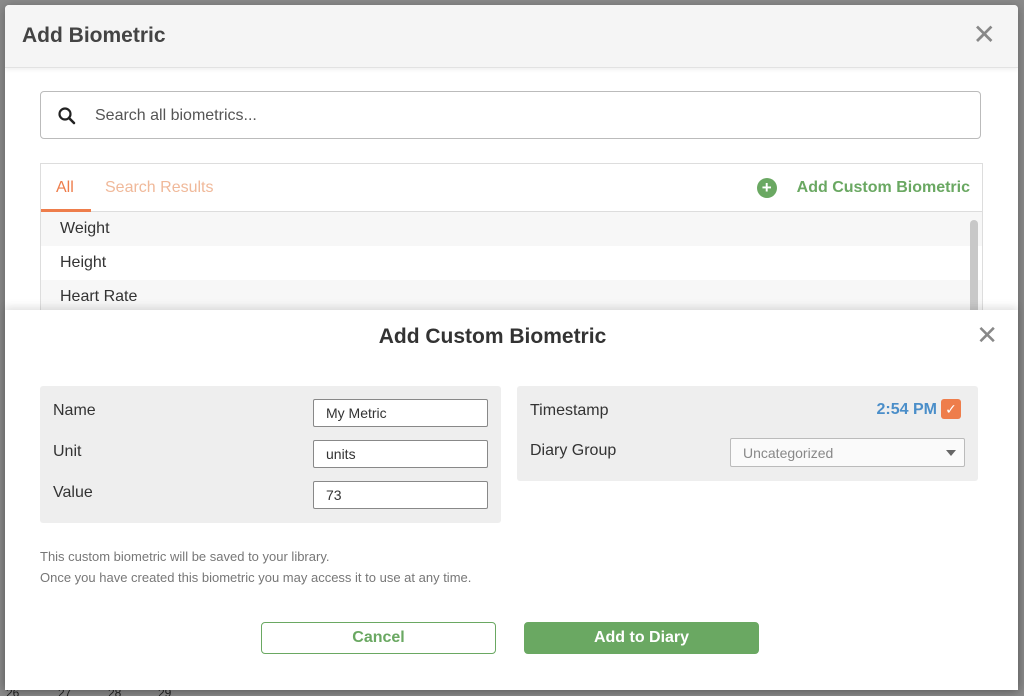 The image size is (1024, 696). I want to click on add-to-diary-button: Add to Diary, so click(641, 638).